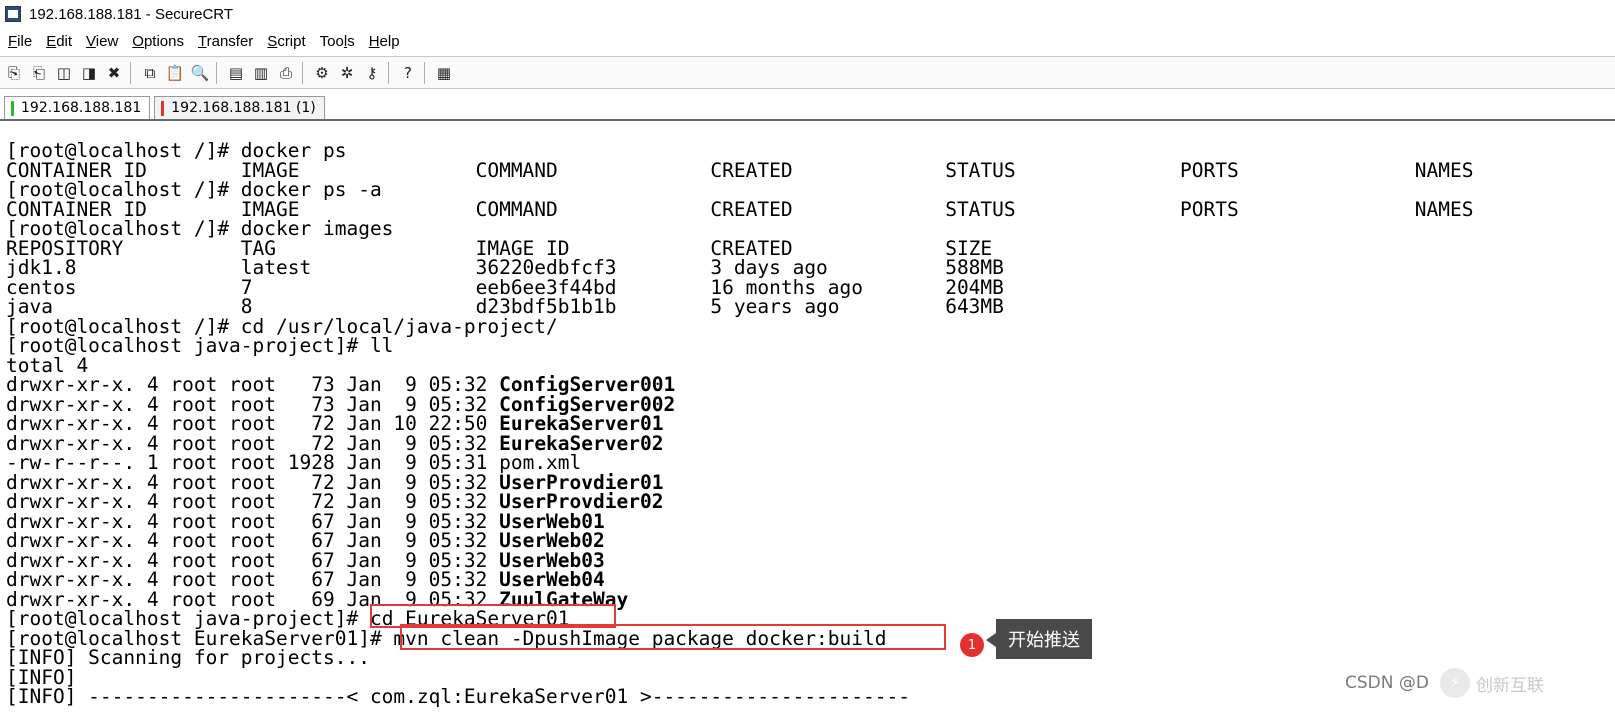  Describe the element at coordinates (972, 645) in the screenshot. I see `annotation-badge: 1` at that location.